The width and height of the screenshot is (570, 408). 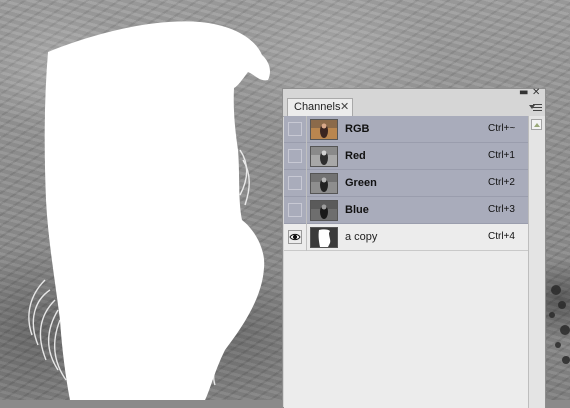 What do you see at coordinates (361, 237) in the screenshot?
I see `channel-name: a copy` at bounding box center [361, 237].